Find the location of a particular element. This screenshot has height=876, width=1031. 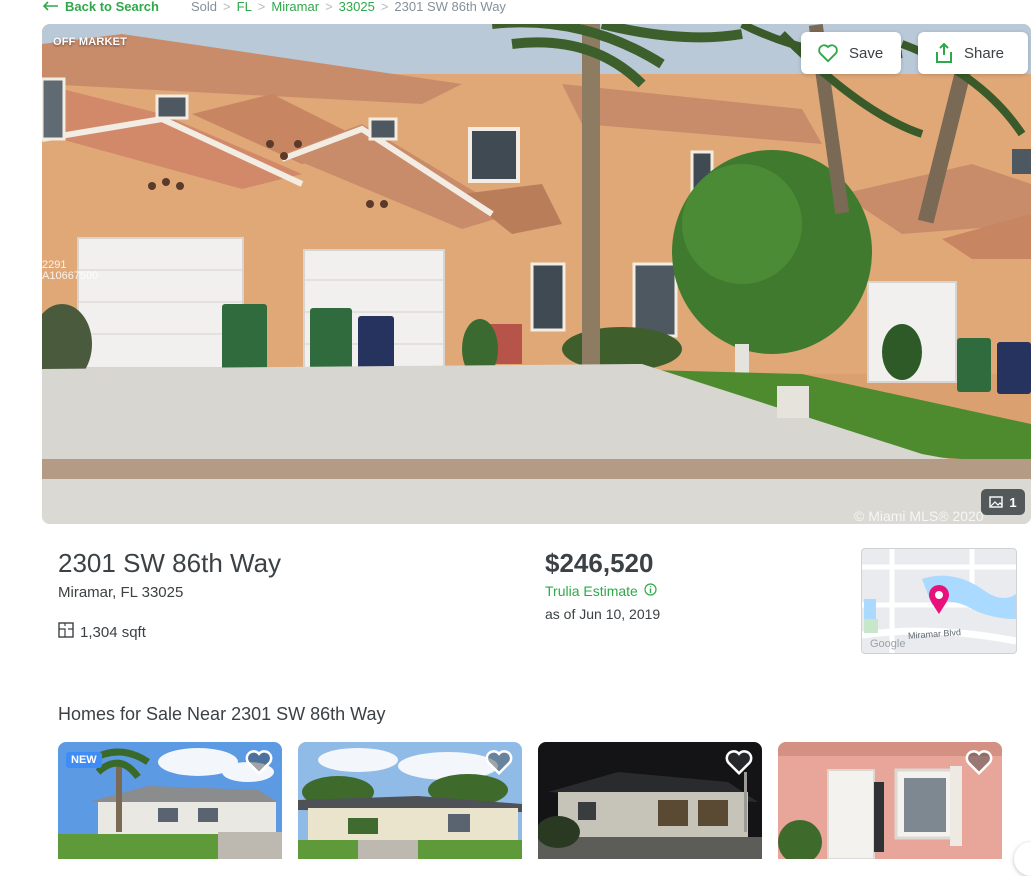

breadcrumb-sold: Sold is located at coordinates (204, 7).